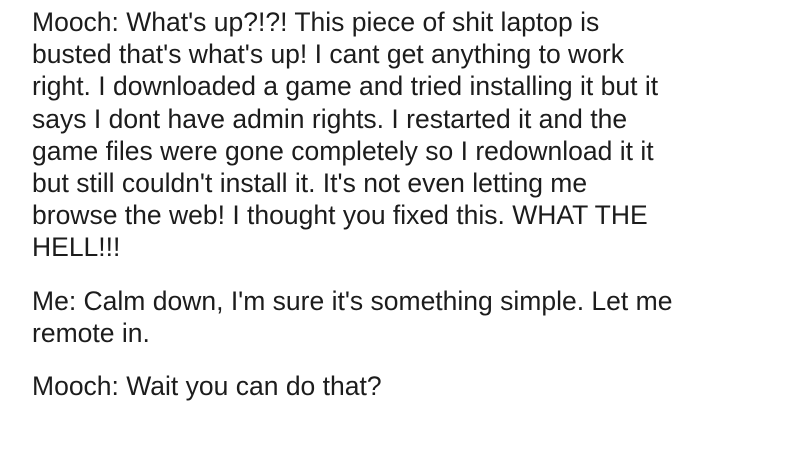 The width and height of the screenshot is (800, 468). Describe the element at coordinates (207, 386) in the screenshot. I see `text-line: Mooch: Wait you can do that?` at that location.